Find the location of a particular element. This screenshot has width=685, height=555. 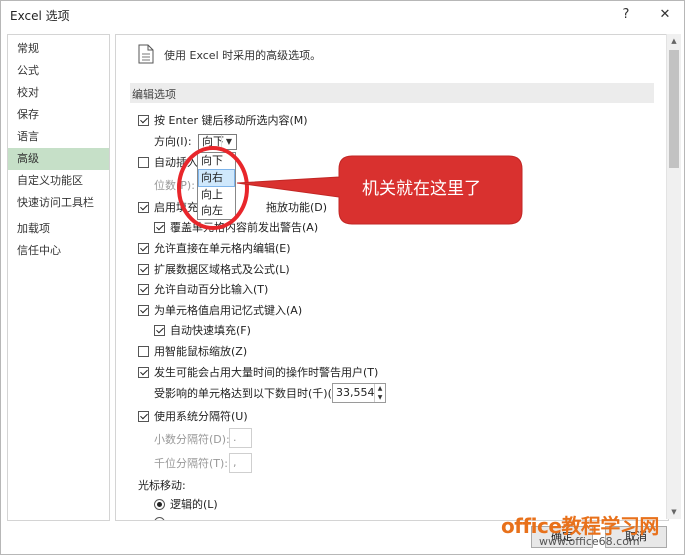

sidebar-item-proofing: 校对 is located at coordinates (58, 93).